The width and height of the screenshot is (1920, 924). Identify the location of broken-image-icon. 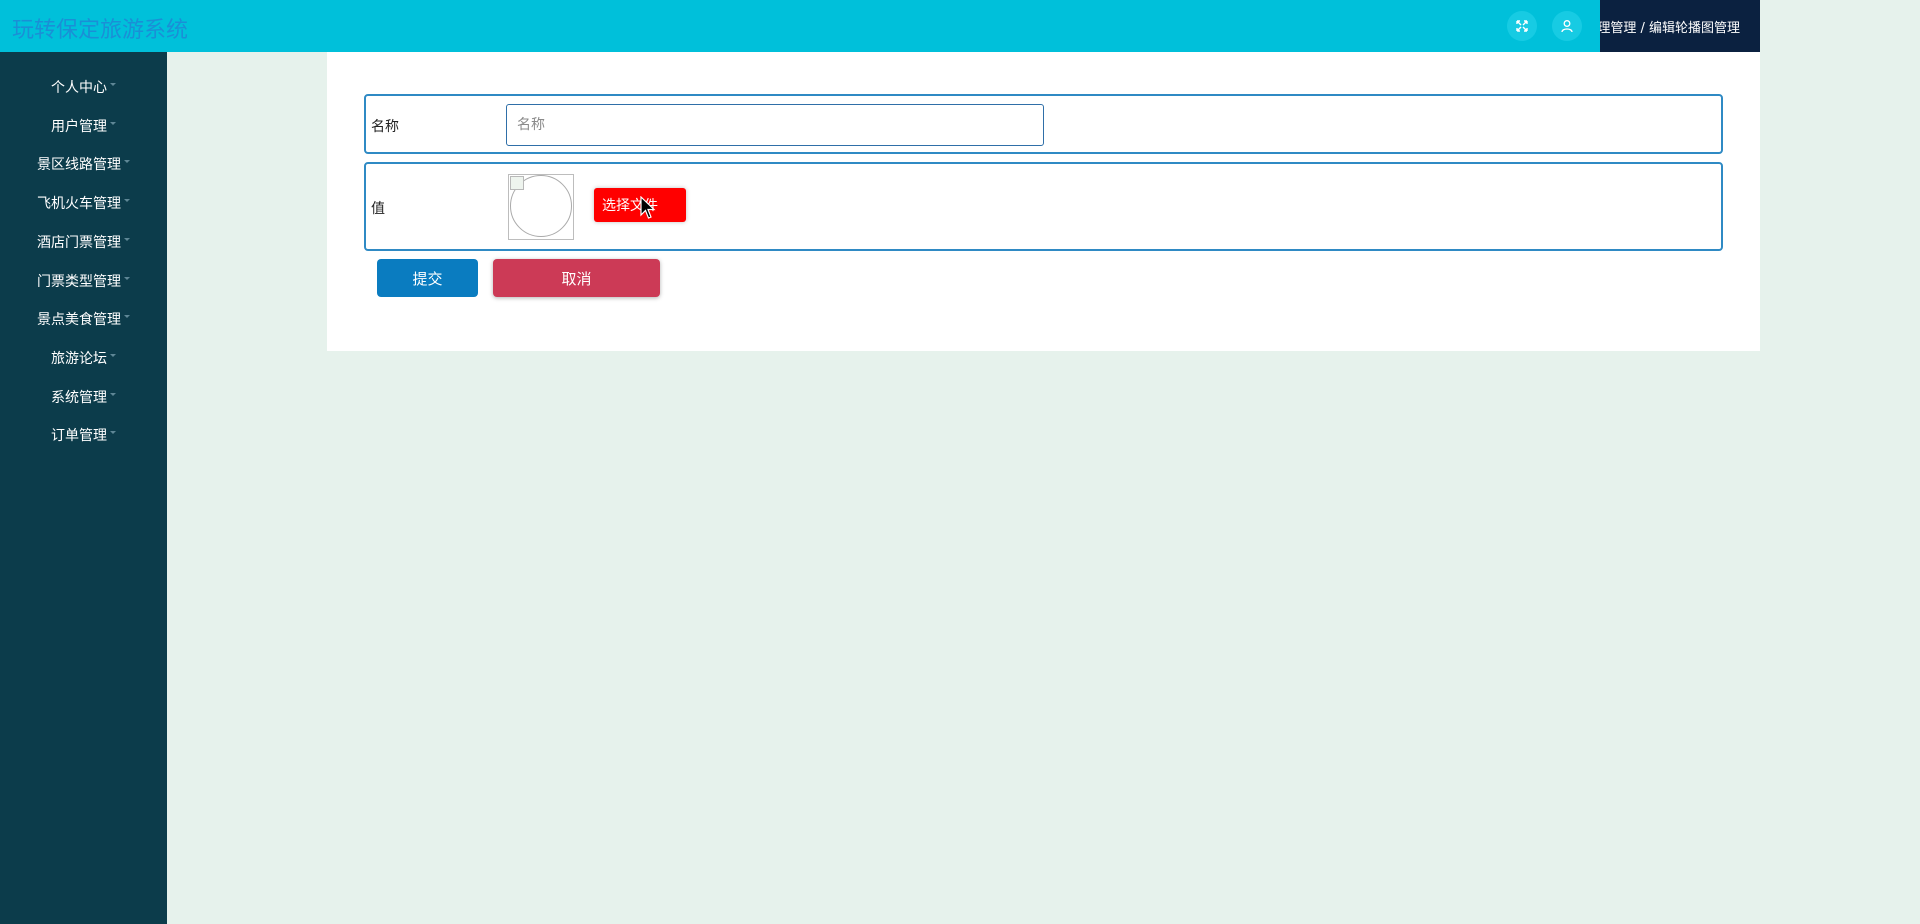
(517, 183).